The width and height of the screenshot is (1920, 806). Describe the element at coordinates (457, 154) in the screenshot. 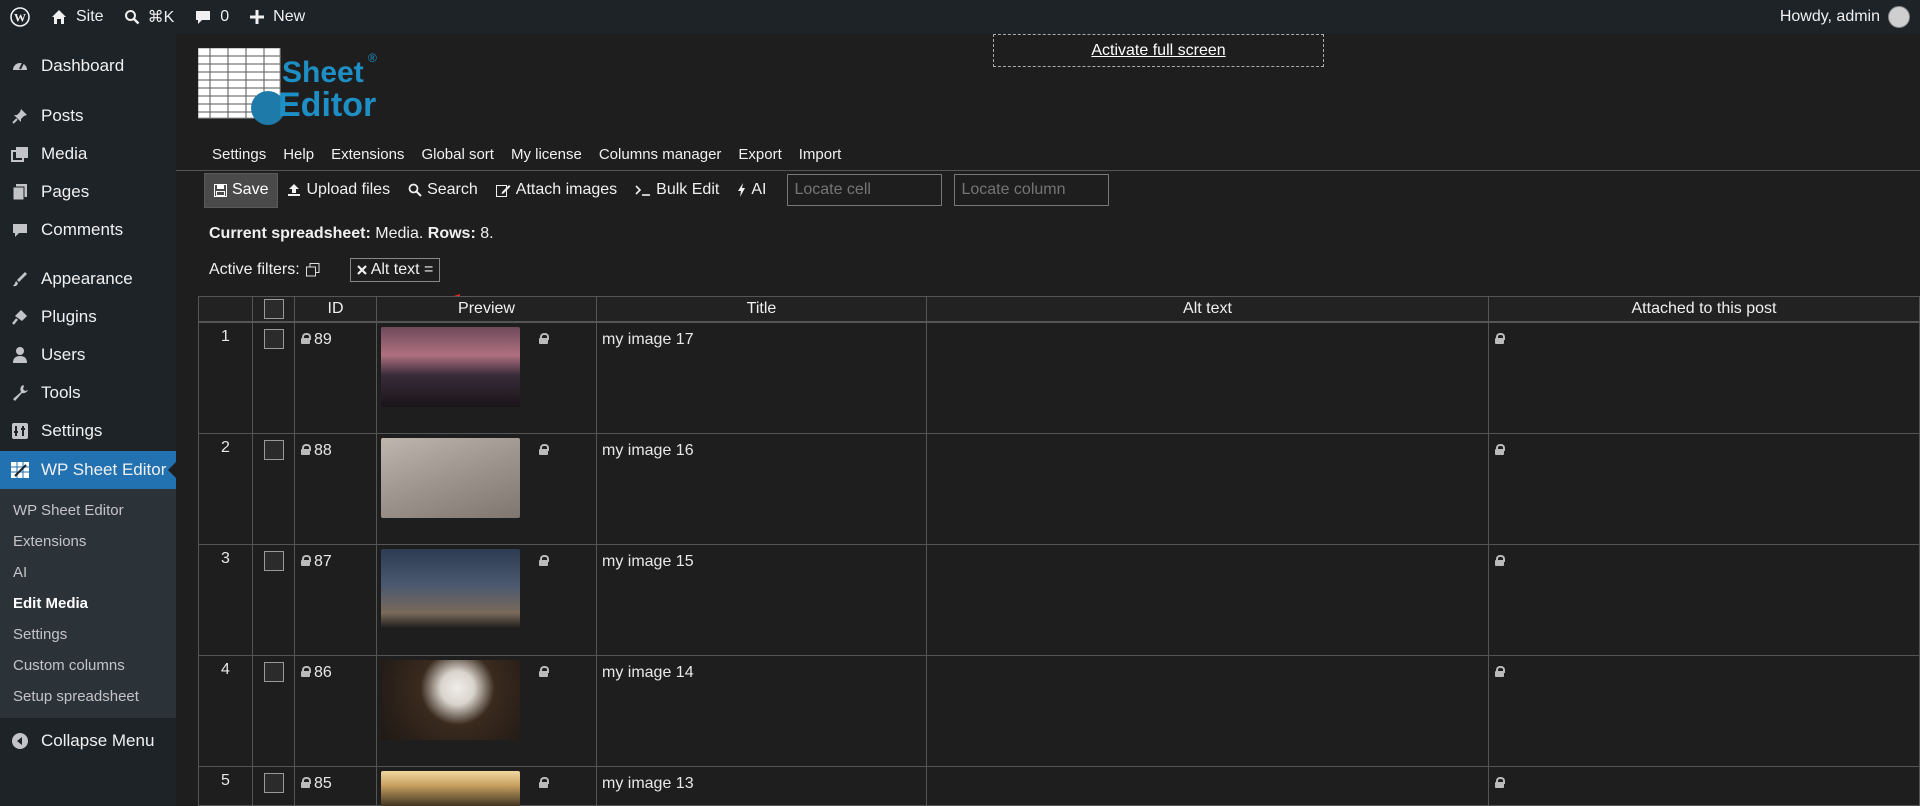

I see `menu-global-sort: Global sort` at that location.